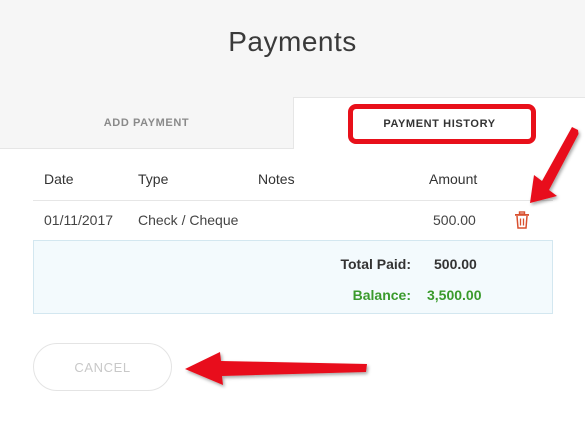  What do you see at coordinates (442, 124) in the screenshot?
I see `annotation-highlight-box` at bounding box center [442, 124].